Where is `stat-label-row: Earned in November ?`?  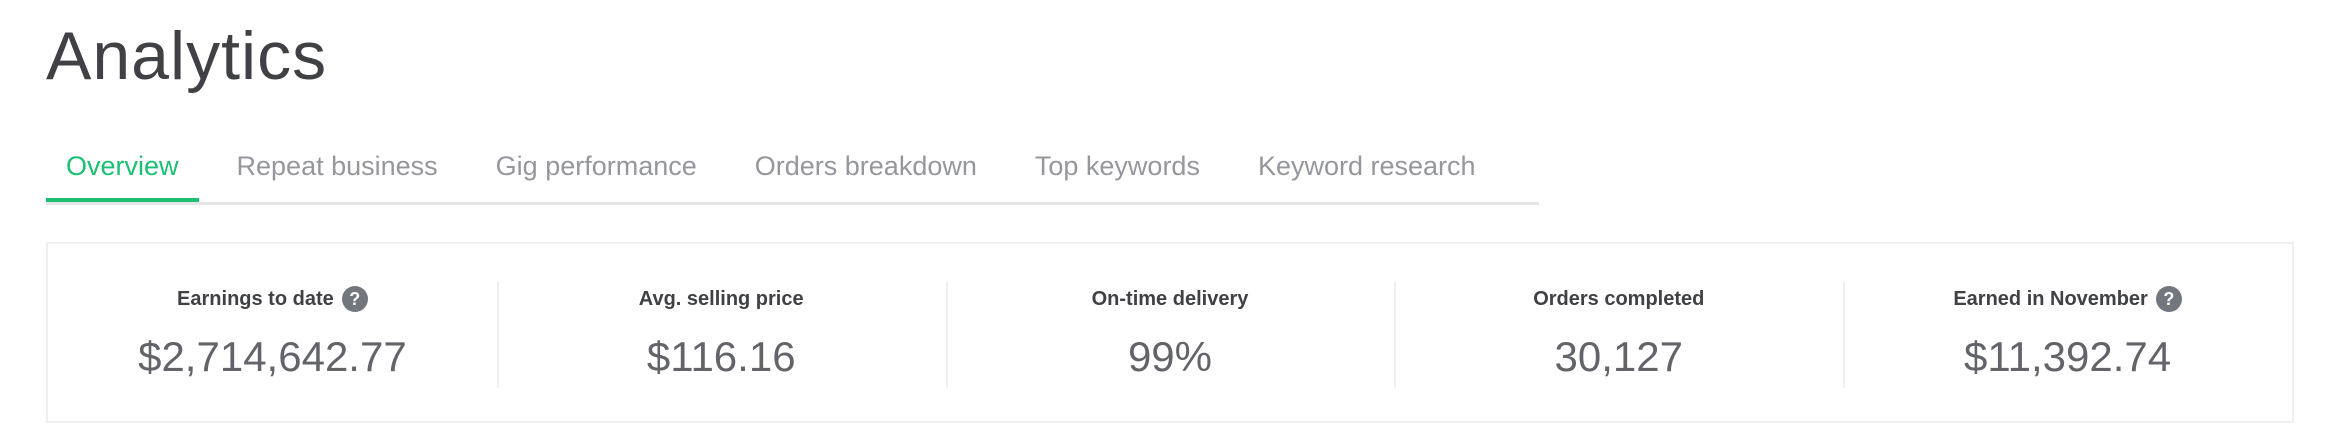
stat-label-row: Earned in November ? is located at coordinates (2067, 299).